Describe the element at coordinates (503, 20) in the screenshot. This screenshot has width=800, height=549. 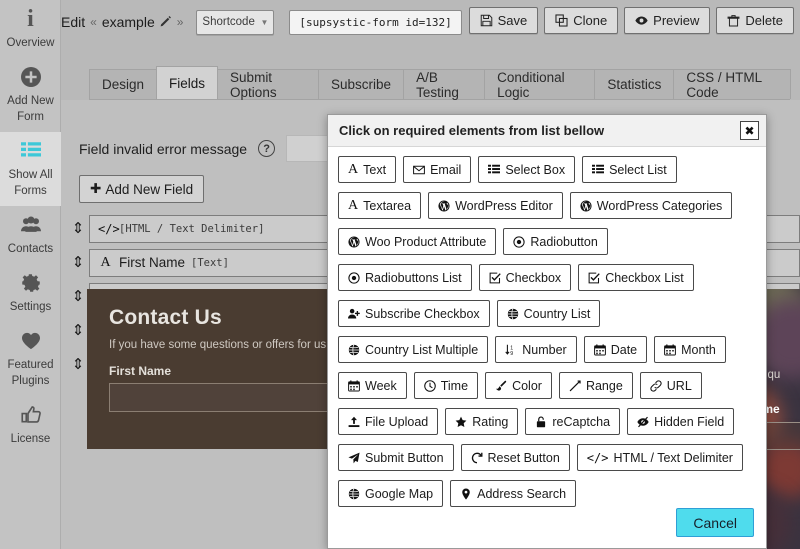
I see `save-button: Save` at that location.